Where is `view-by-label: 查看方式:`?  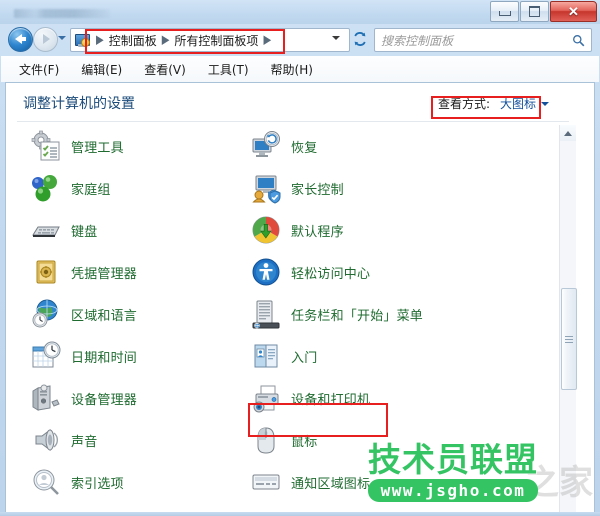 view-by-label: 查看方式: is located at coordinates (463, 104).